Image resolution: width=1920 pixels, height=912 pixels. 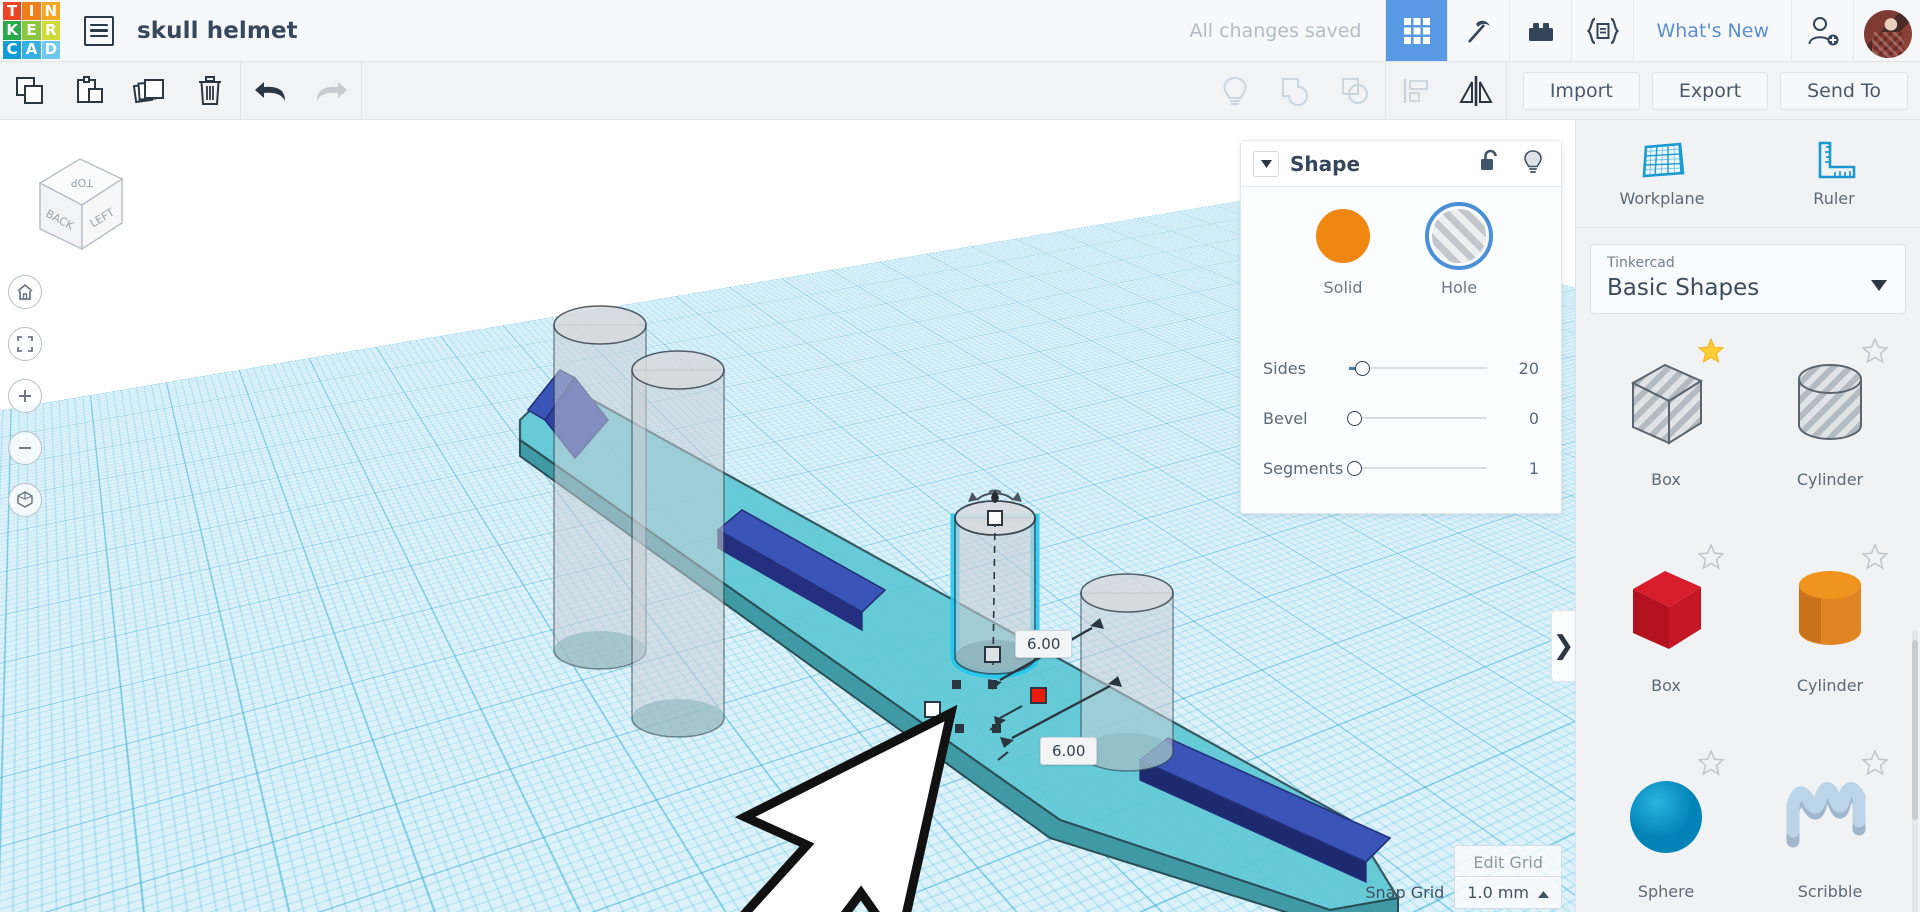 What do you see at coordinates (1888, 34) in the screenshot?
I see `avatar` at bounding box center [1888, 34].